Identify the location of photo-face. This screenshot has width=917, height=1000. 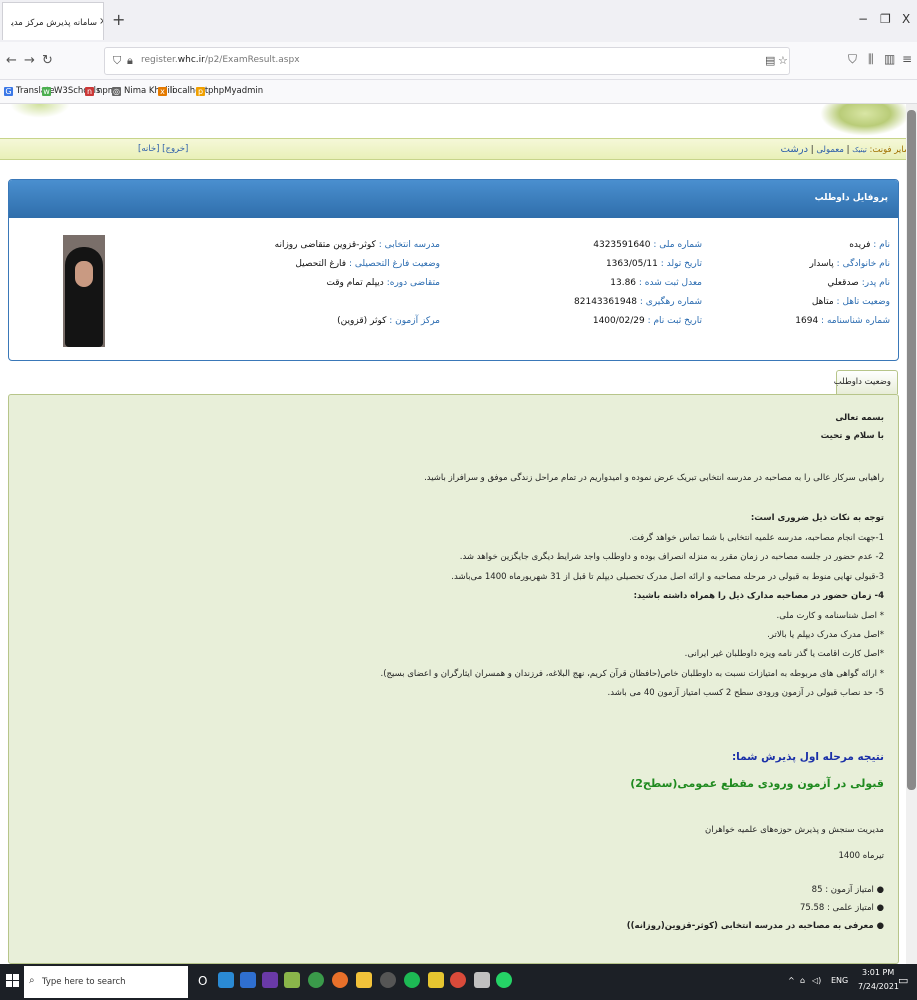
(84, 274).